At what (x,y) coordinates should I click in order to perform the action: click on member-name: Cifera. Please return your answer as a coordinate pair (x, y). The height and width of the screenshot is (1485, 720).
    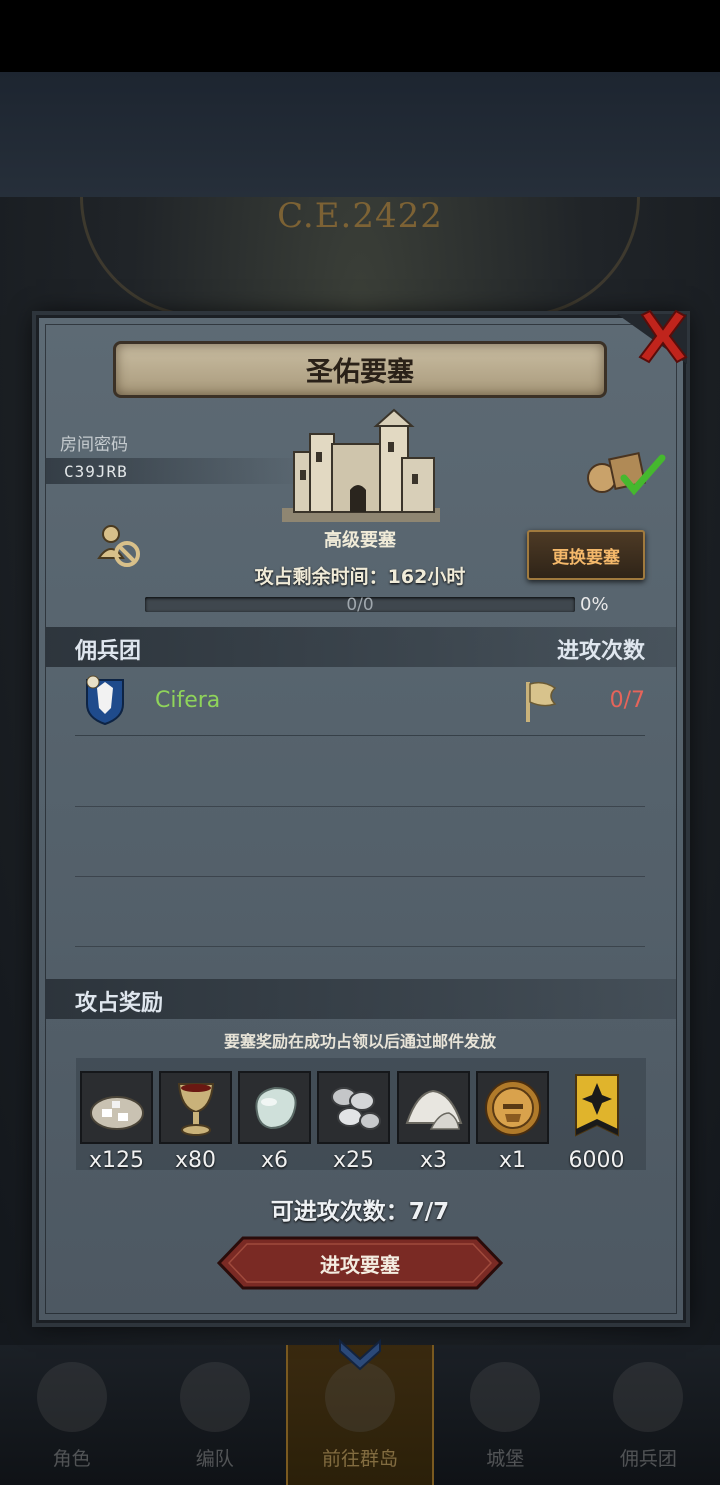
    Looking at the image, I should click on (188, 700).